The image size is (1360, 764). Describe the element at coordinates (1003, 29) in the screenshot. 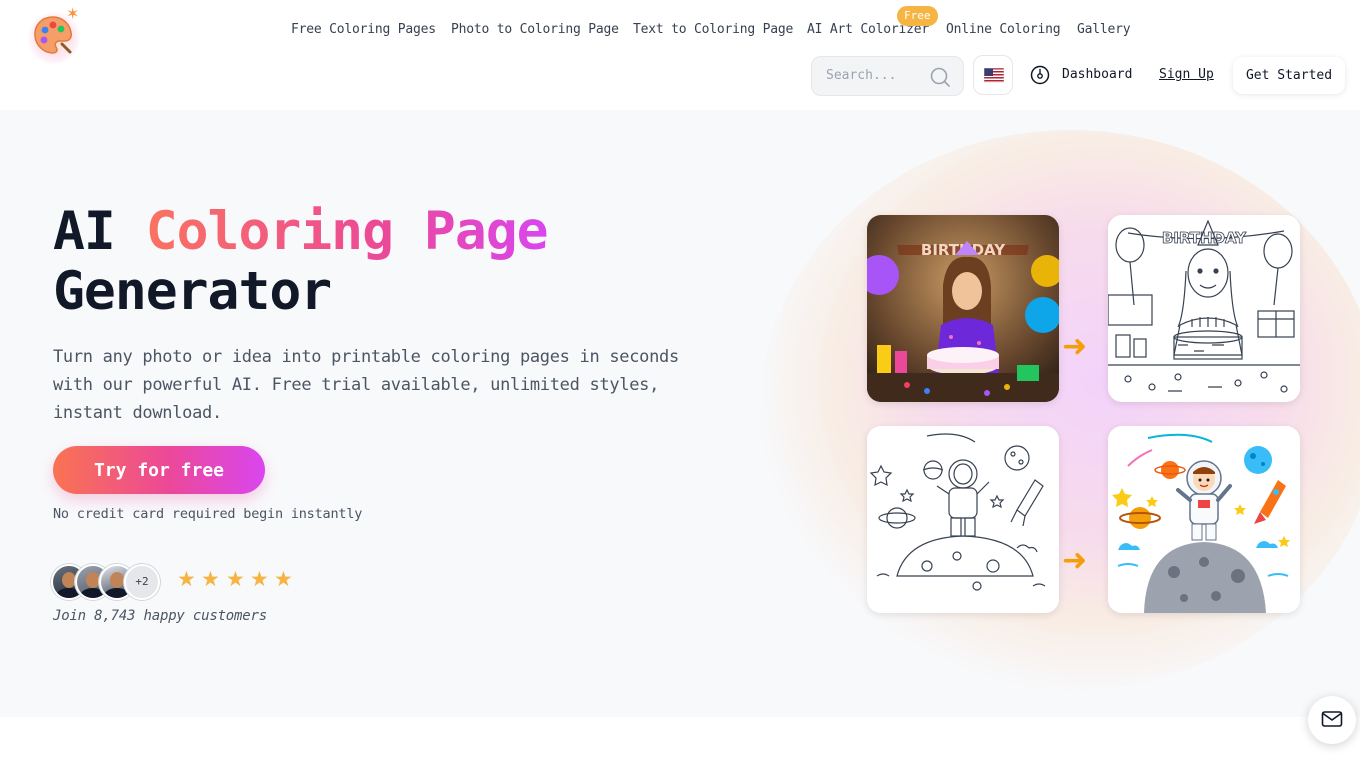

I see `nav-online-coloring: Online Coloring` at that location.